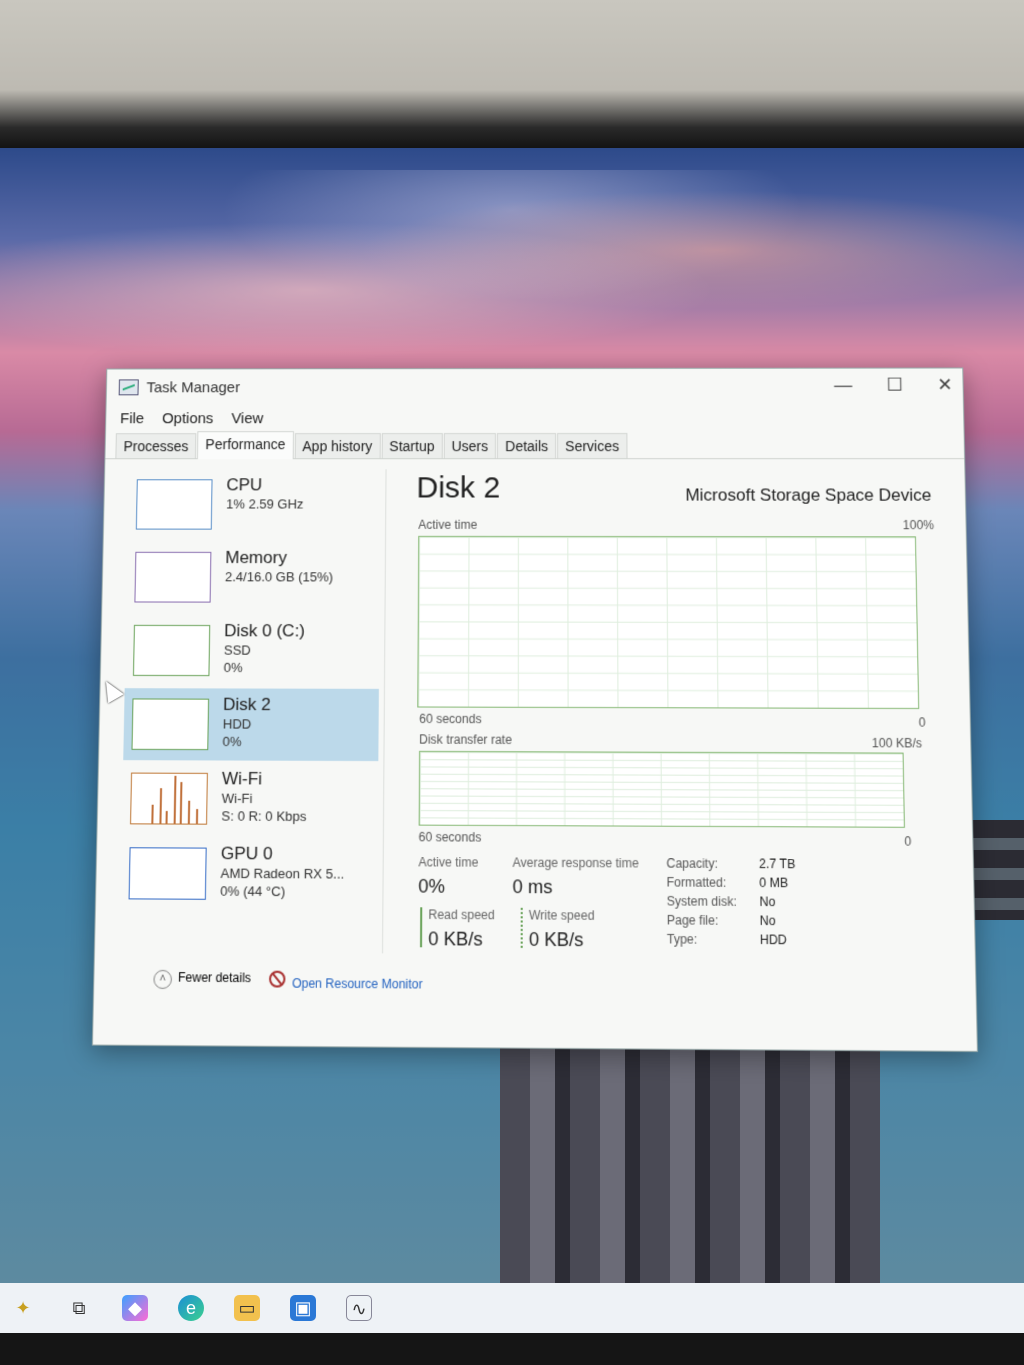  What do you see at coordinates (171, 650) in the screenshot?
I see `disk0-thumbnail-graph` at bounding box center [171, 650].